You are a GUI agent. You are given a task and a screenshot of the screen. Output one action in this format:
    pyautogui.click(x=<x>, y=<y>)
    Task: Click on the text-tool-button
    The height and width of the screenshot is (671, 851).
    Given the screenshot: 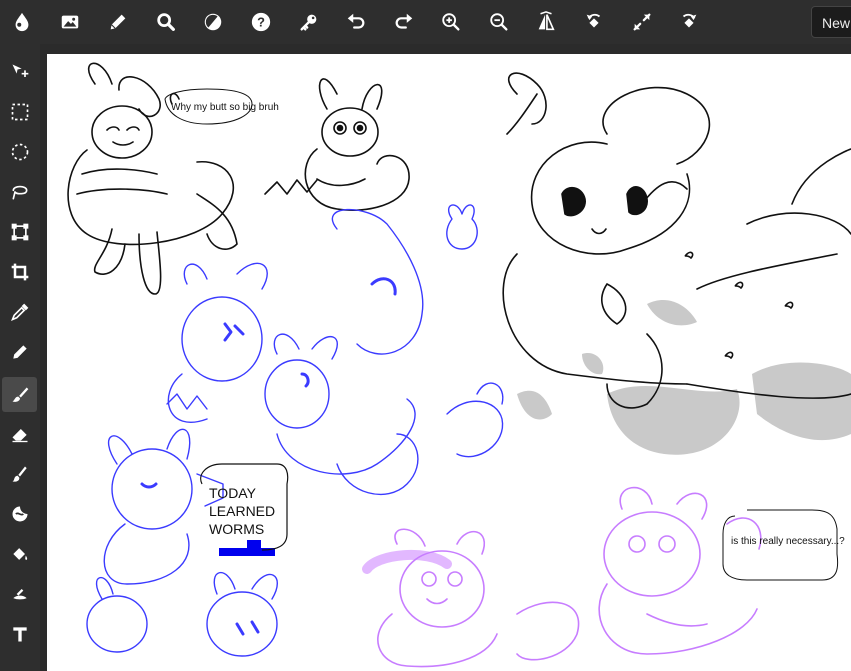 What is the action you would take?
    pyautogui.click(x=19, y=633)
    